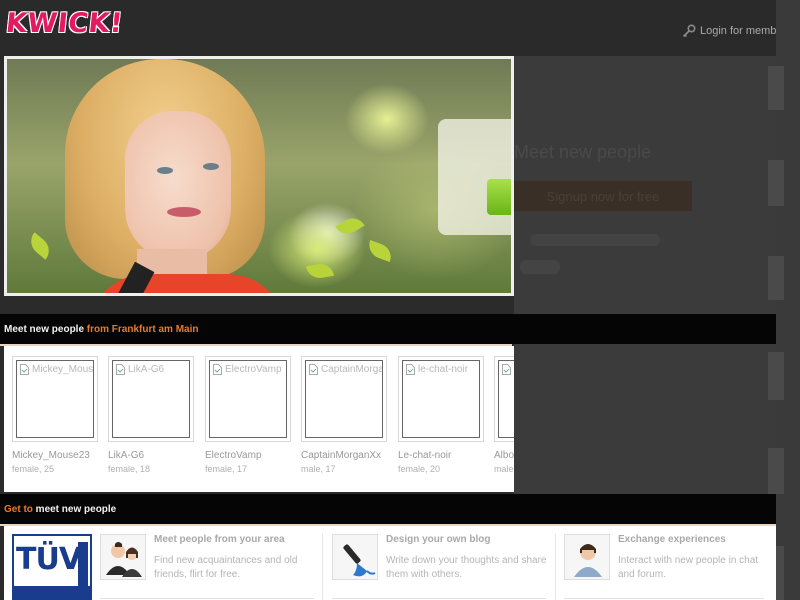 This screenshot has height=600, width=800. What do you see at coordinates (184, 212) in the screenshot?
I see `hero-lips` at bounding box center [184, 212].